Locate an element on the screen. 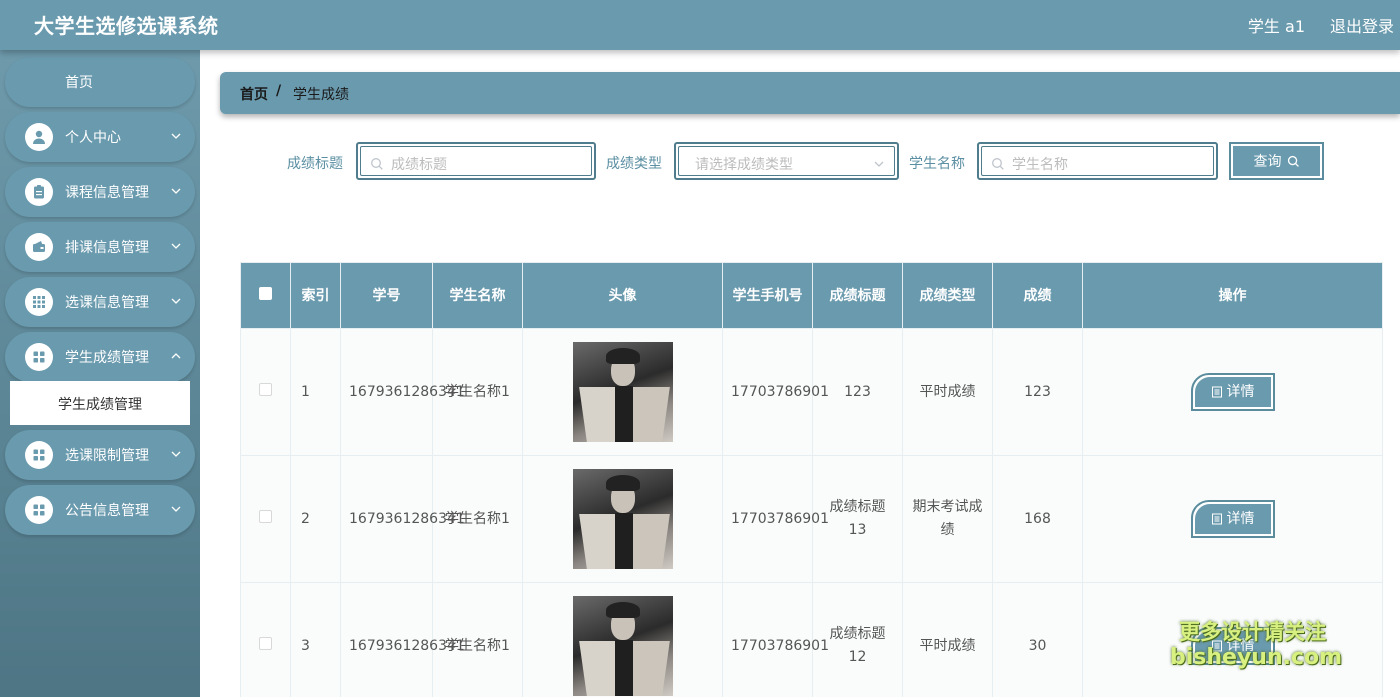 The image size is (1400, 697). sidebar-item-course-info: 课程信息管理 is located at coordinates (100, 192).